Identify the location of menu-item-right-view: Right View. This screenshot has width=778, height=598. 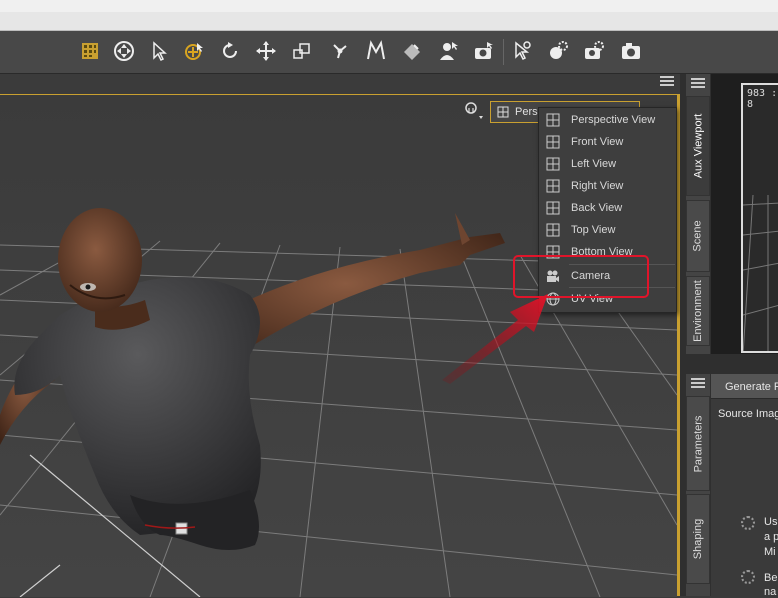
(607, 186).